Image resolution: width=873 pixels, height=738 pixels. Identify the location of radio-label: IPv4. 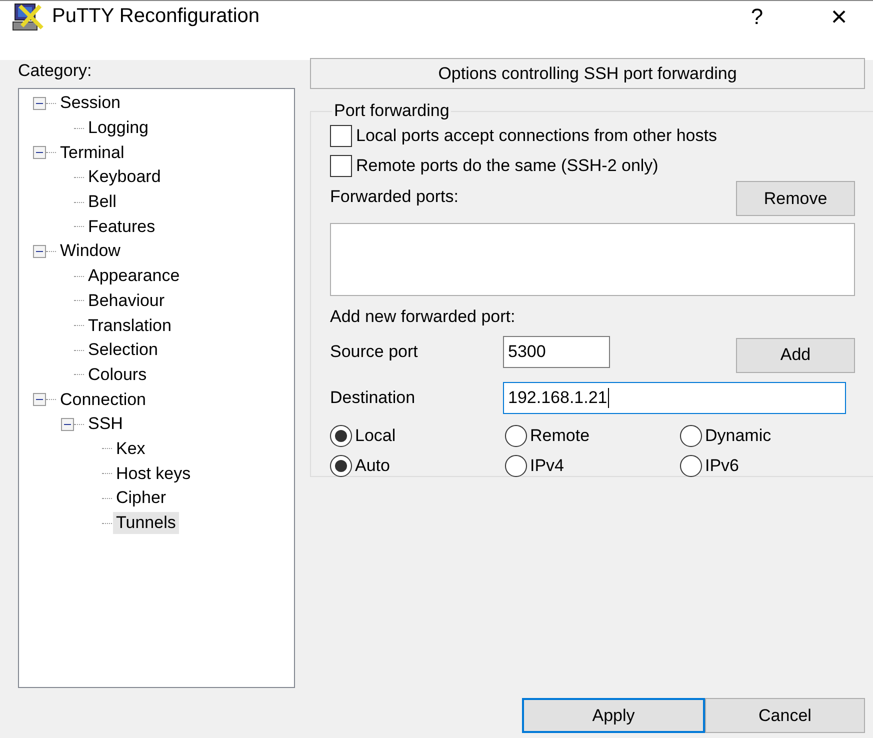
(547, 466).